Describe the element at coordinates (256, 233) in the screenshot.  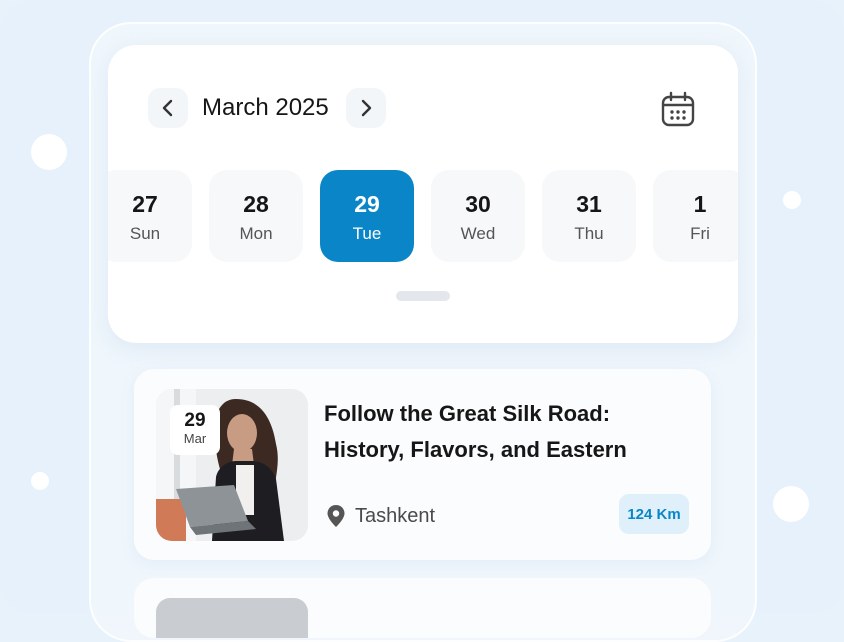
I see `day-weekday: Mon` at that location.